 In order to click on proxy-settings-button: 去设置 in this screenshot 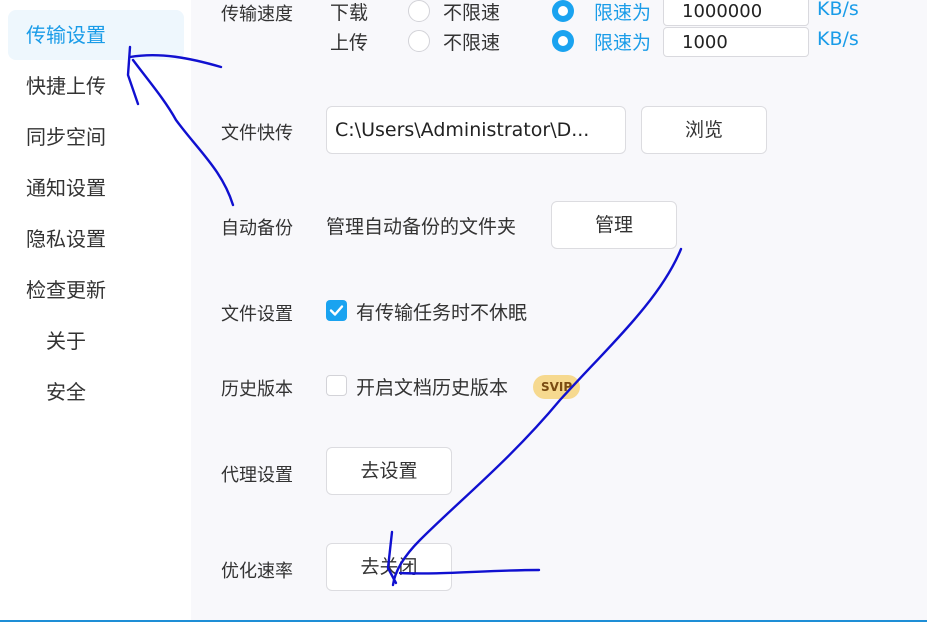, I will do `click(389, 471)`.